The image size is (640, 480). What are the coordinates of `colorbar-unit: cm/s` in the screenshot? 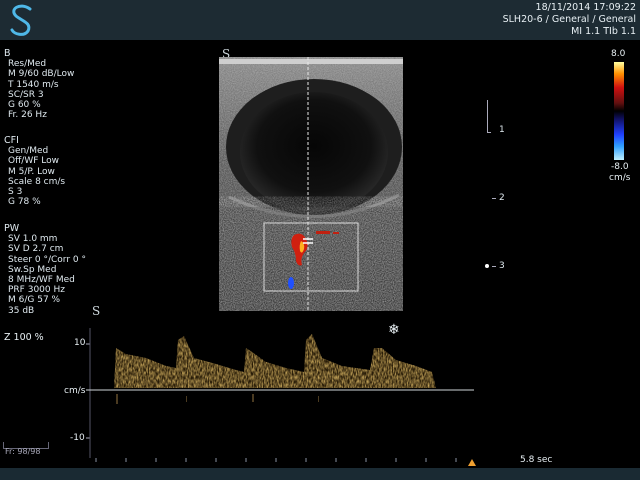 It's located at (620, 178).